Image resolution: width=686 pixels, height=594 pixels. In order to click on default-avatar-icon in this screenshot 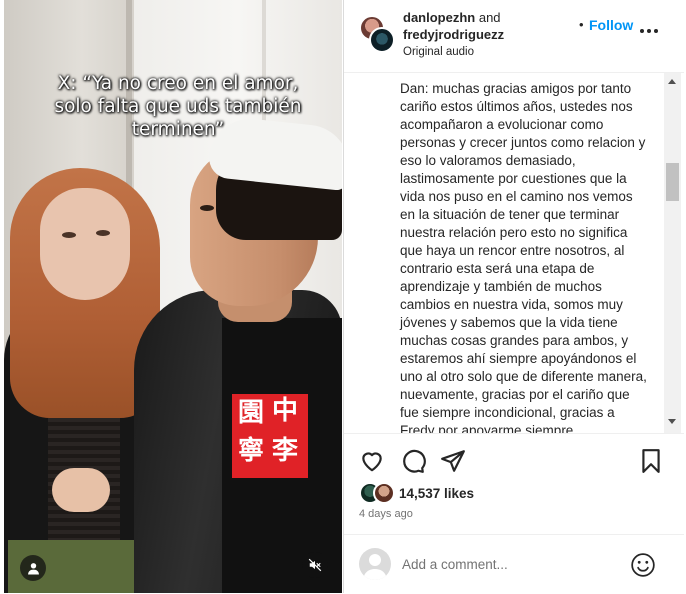, I will do `click(375, 567)`.